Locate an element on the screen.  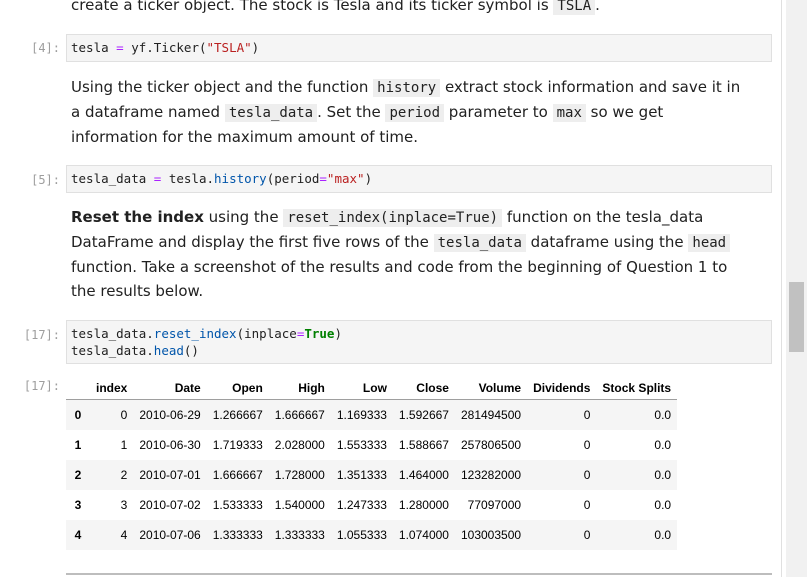
column-header: Volume is located at coordinates (500, 388).